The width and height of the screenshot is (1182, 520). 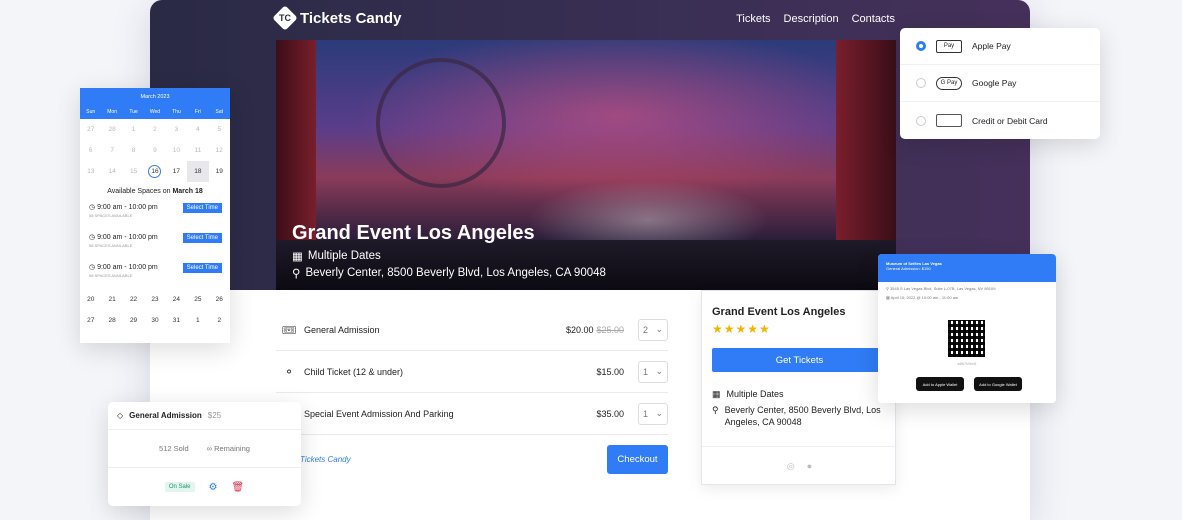 What do you see at coordinates (197, 129) in the screenshot?
I see `calendar-day: 4` at bounding box center [197, 129].